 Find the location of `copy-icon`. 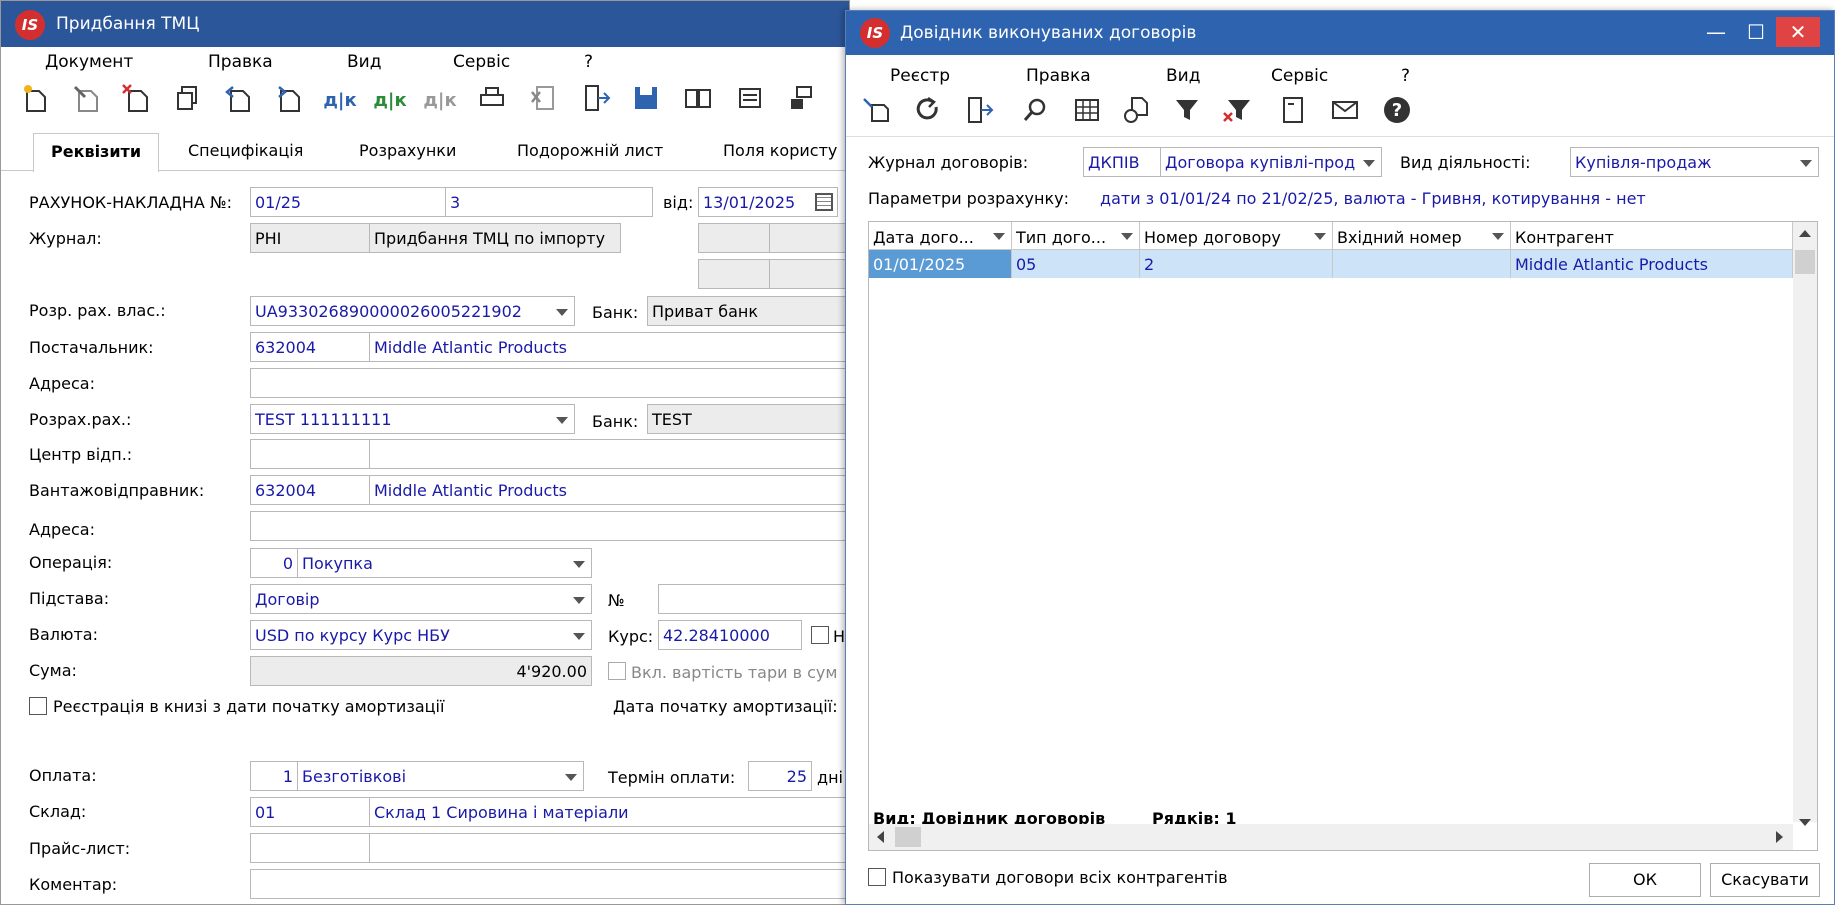

copy-icon is located at coordinates (188, 101).